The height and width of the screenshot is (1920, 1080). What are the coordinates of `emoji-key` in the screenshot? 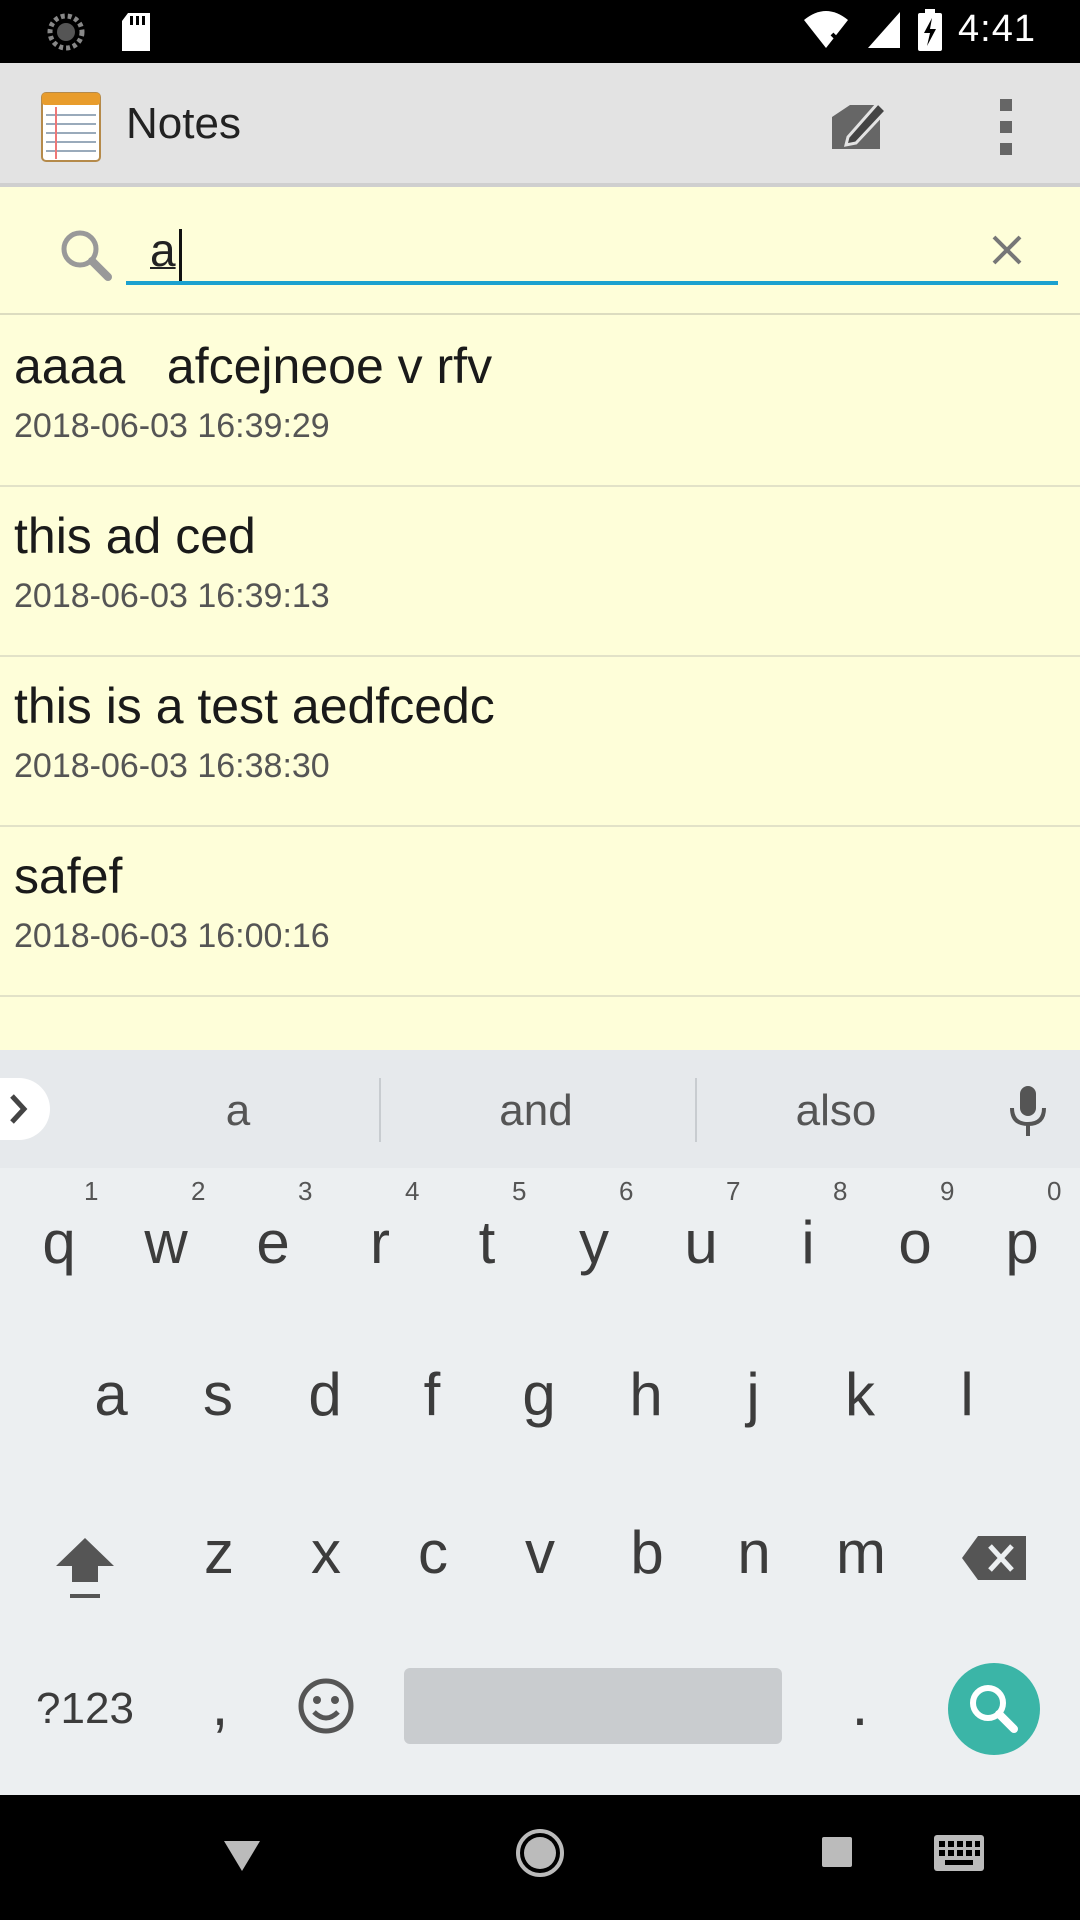 It's located at (326, 1706).